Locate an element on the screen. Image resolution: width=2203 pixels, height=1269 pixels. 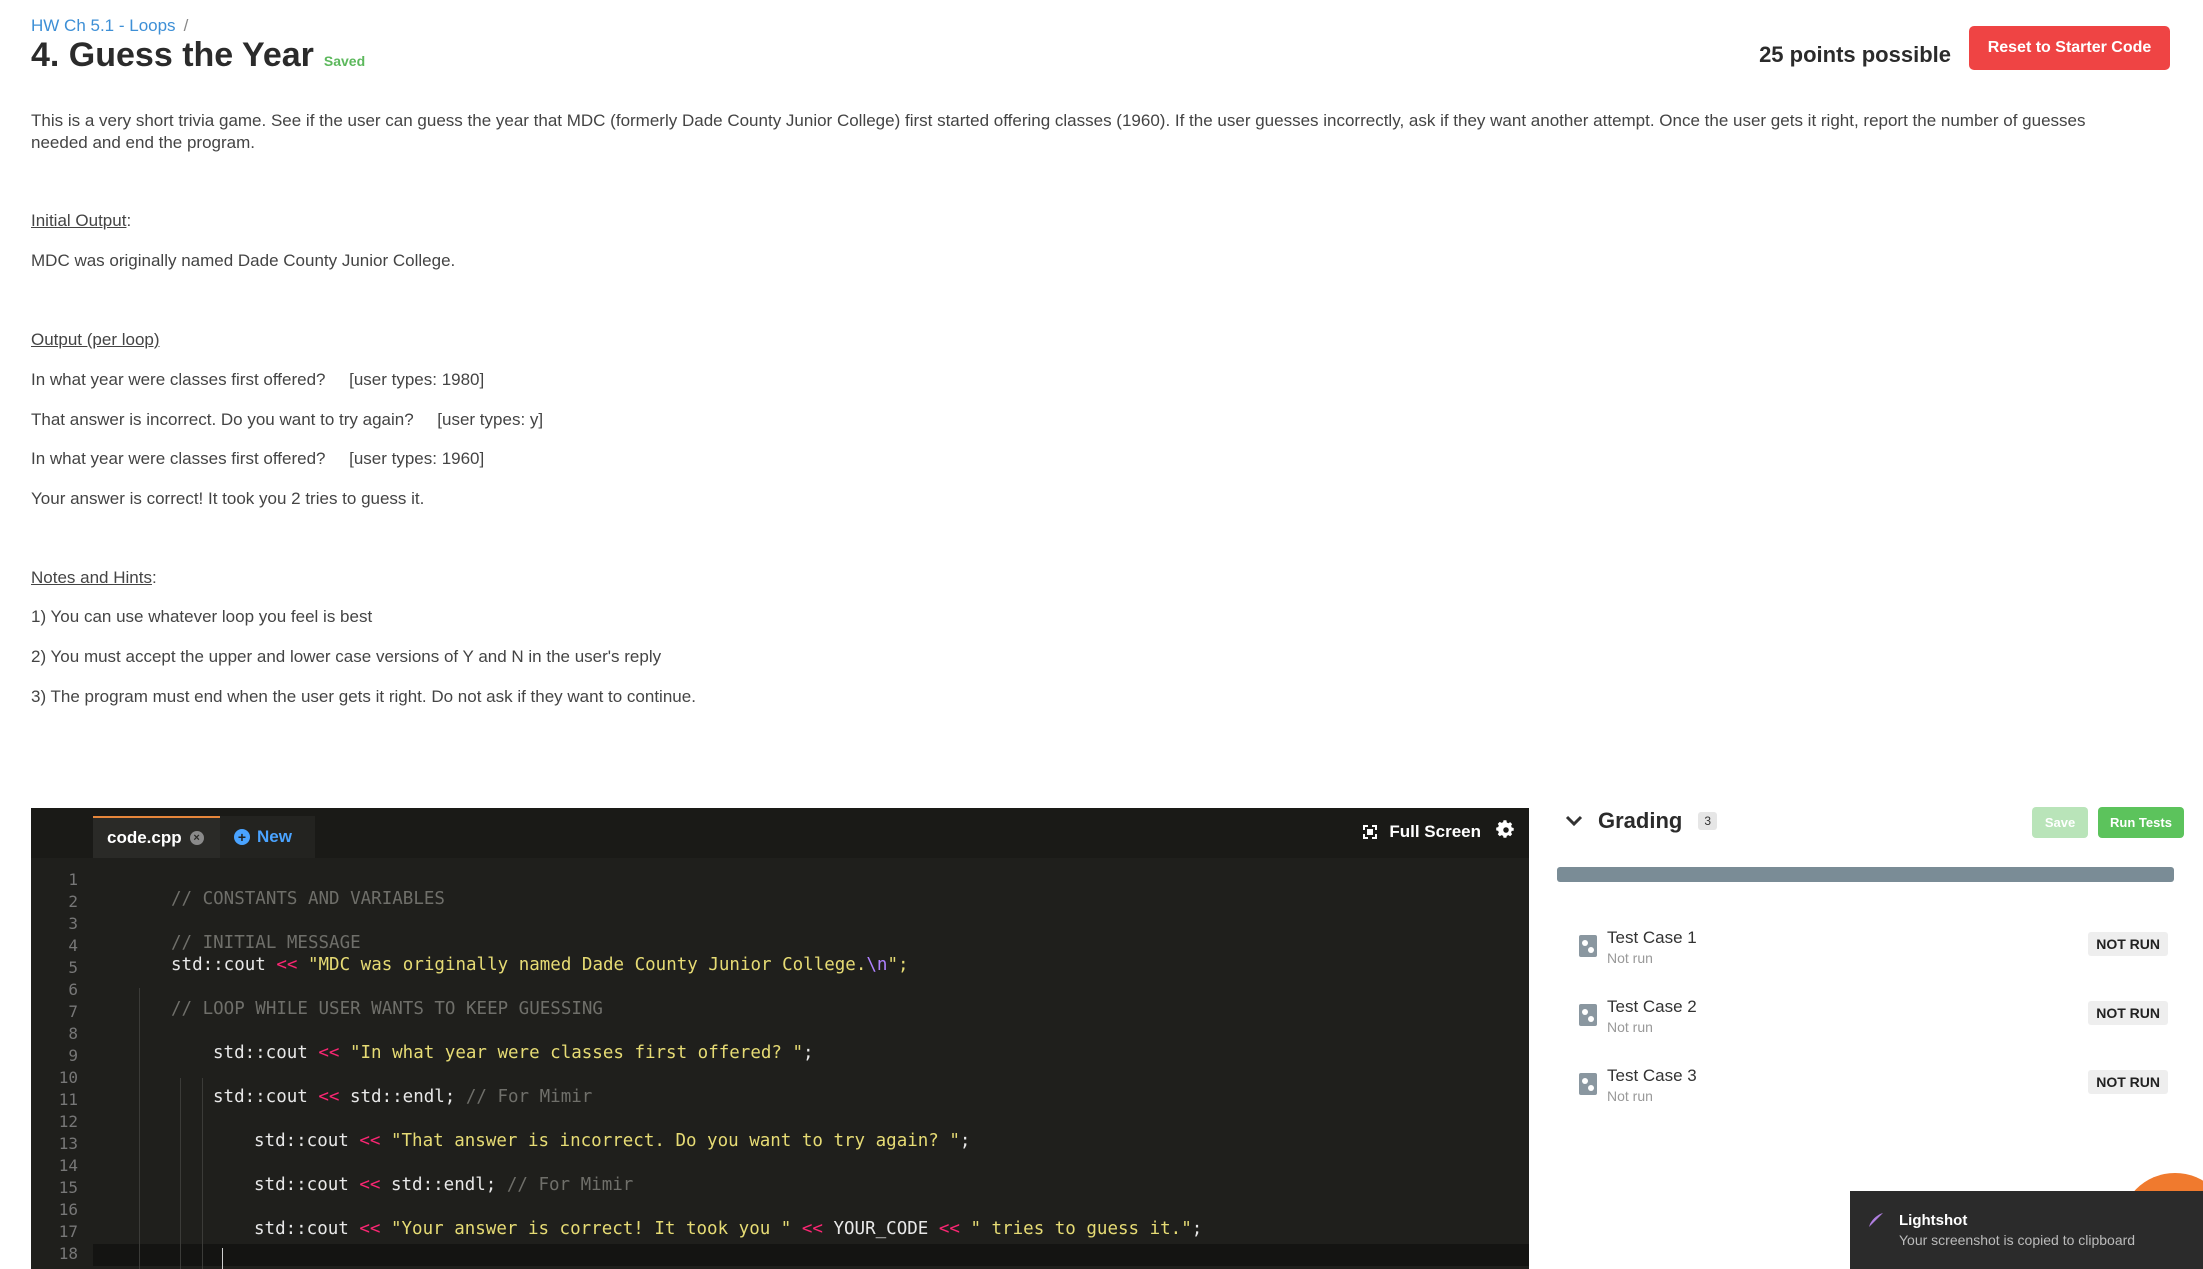
grading-header: Grading 3 is located at coordinates (1641, 821).